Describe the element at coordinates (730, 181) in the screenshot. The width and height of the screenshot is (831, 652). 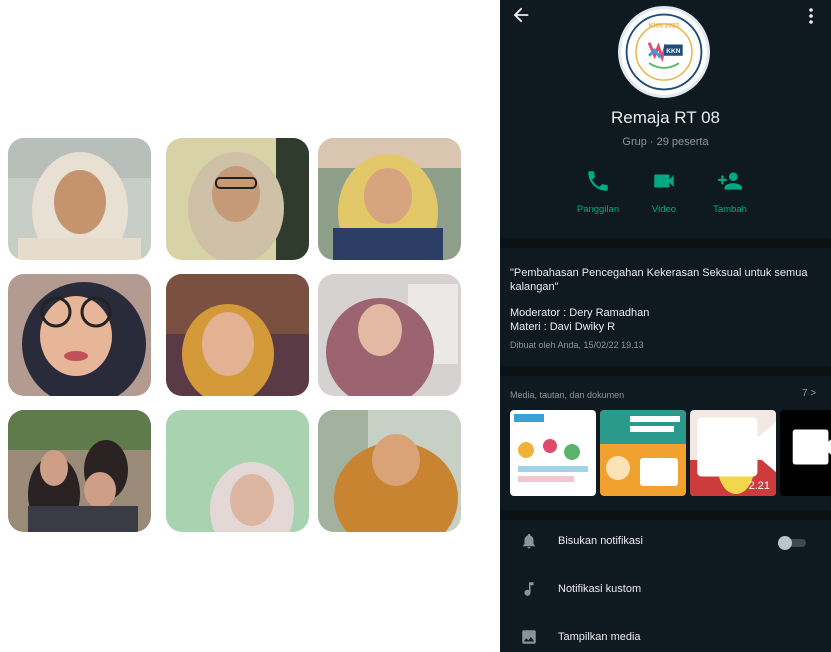
I see `add-person-icon` at that location.